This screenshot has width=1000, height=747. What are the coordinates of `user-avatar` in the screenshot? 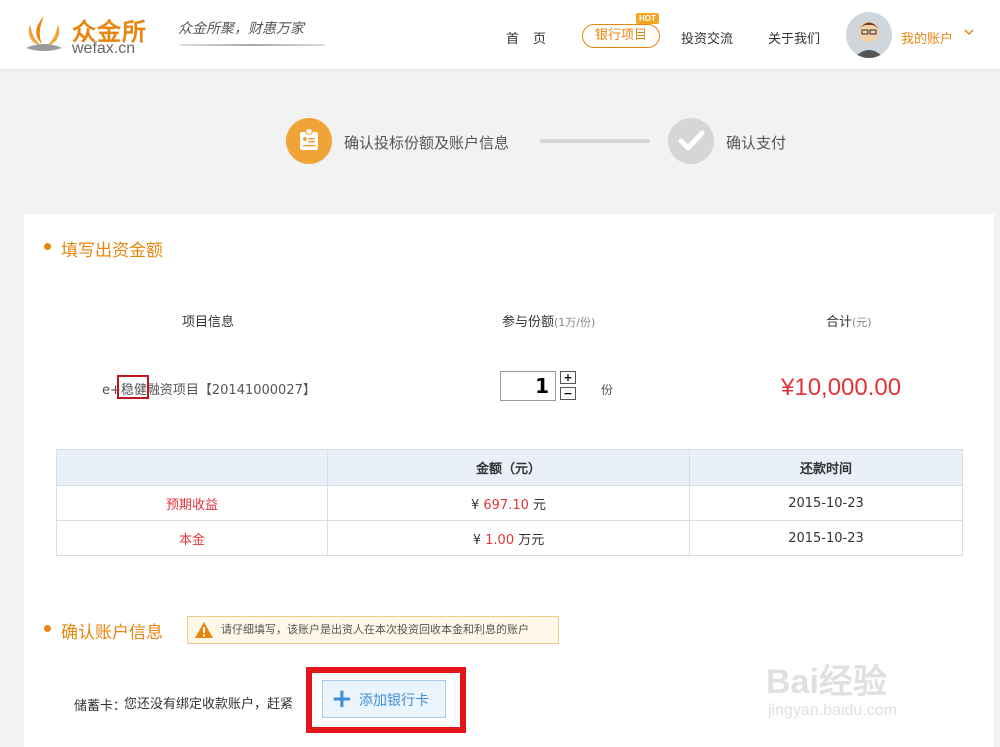 It's located at (869, 35).